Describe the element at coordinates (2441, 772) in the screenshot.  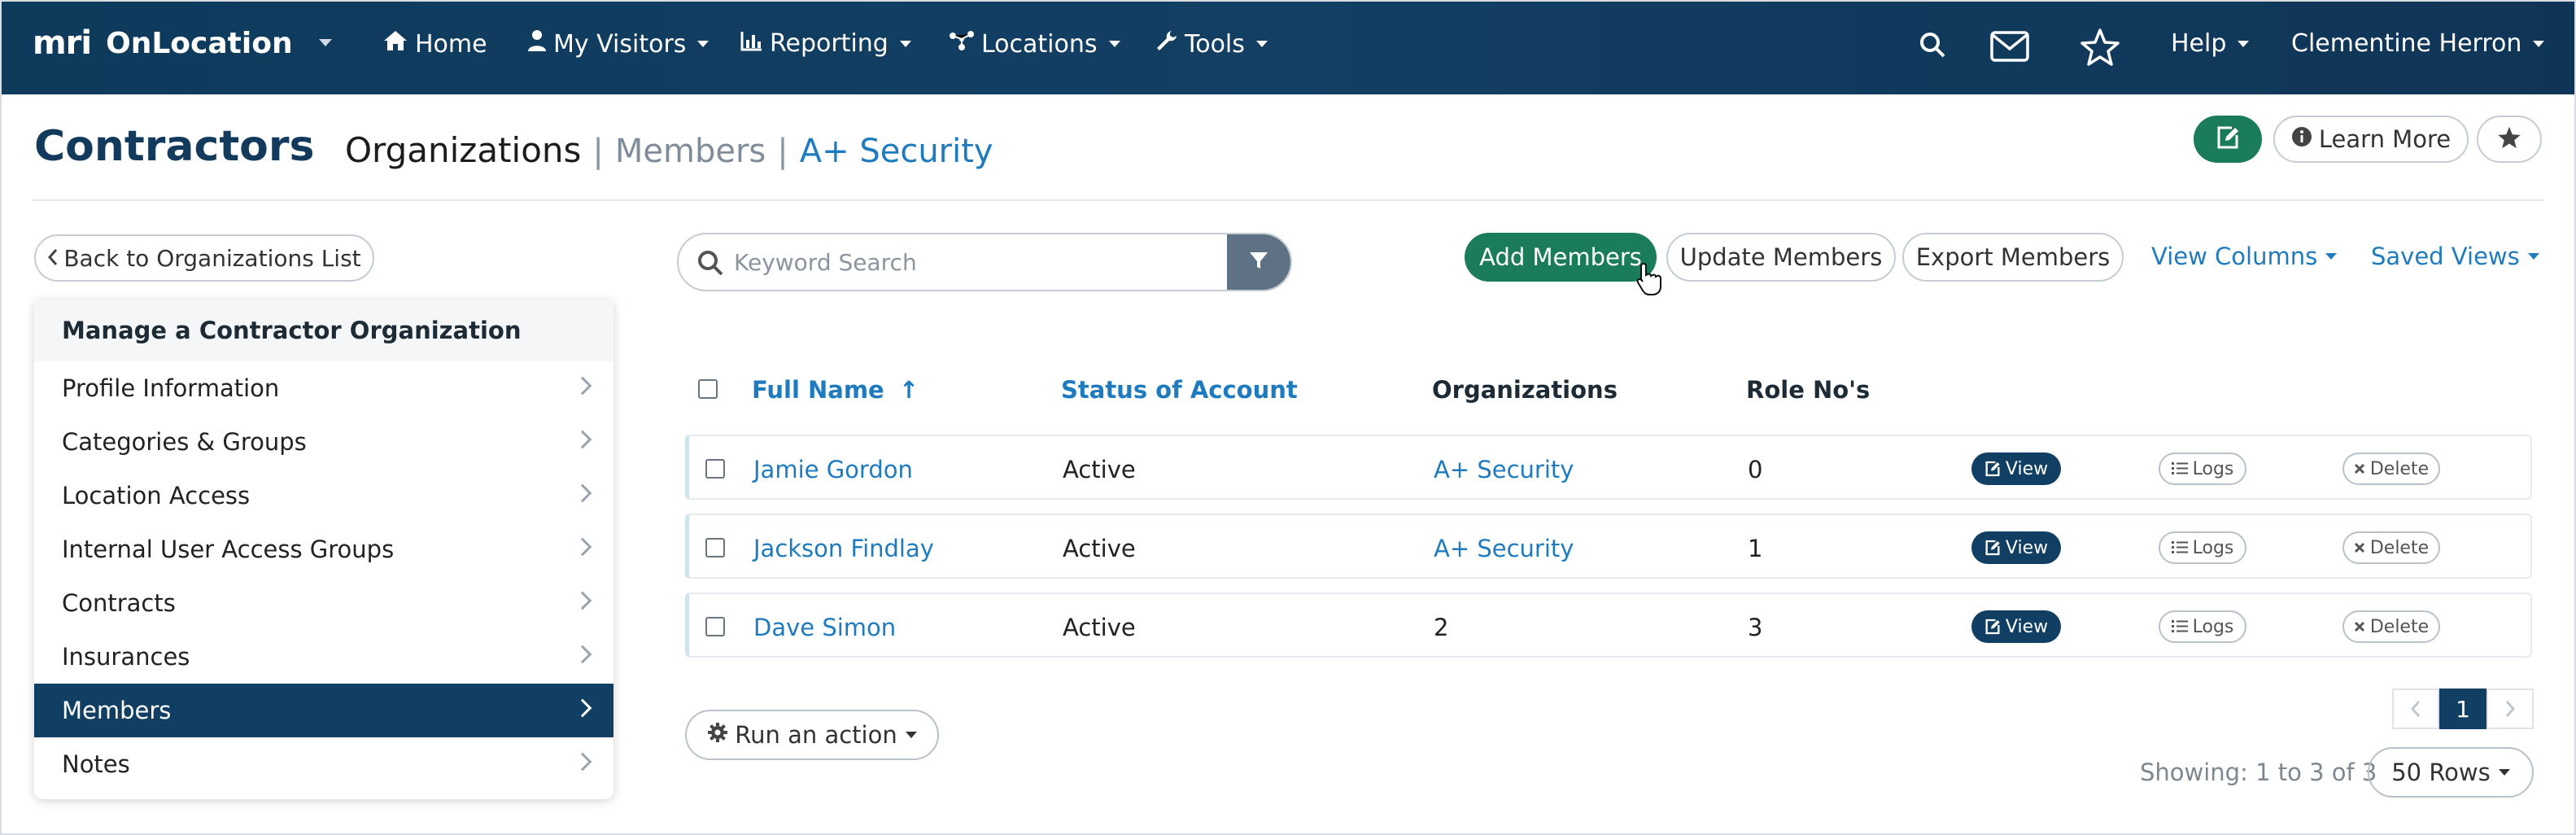
I see `rows-per-page-label: 50 Rows` at that location.